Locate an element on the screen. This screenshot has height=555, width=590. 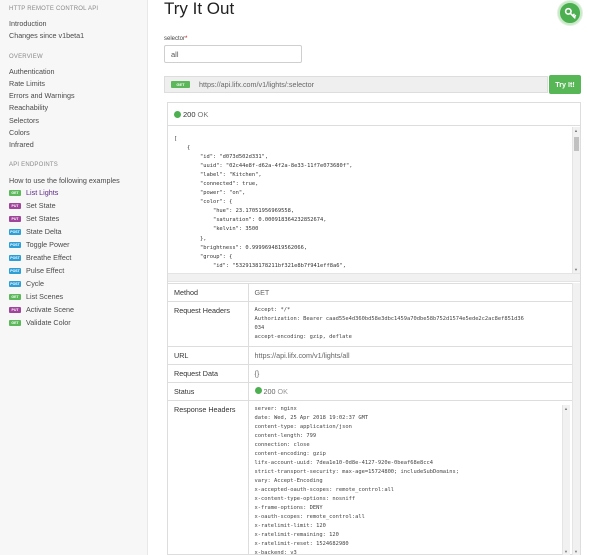
sidebar-endpoint-list-lights: GET List Lights is located at coordinates (33, 192).